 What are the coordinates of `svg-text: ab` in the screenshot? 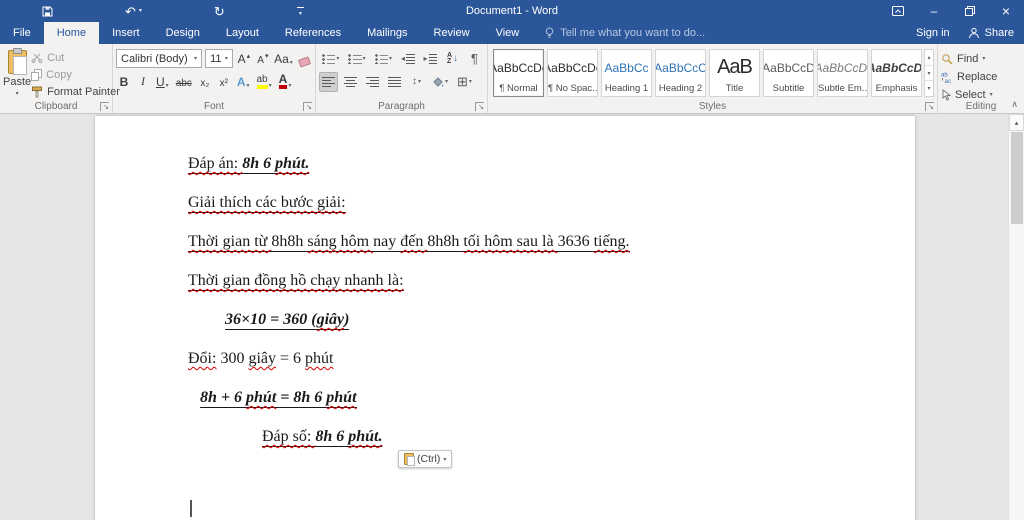 It's located at (944, 75).